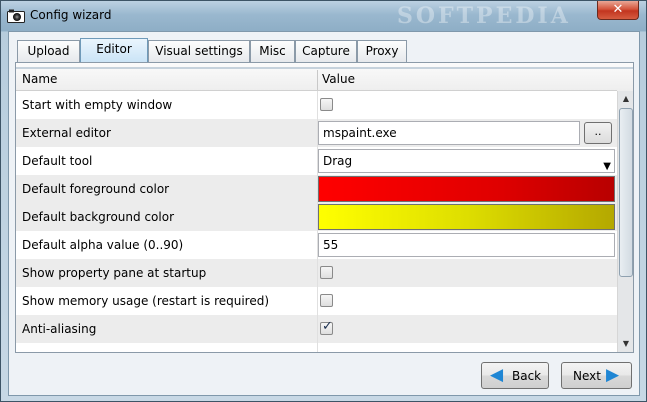  What do you see at coordinates (326, 104) in the screenshot?
I see `start-empty-window-checkbox` at bounding box center [326, 104].